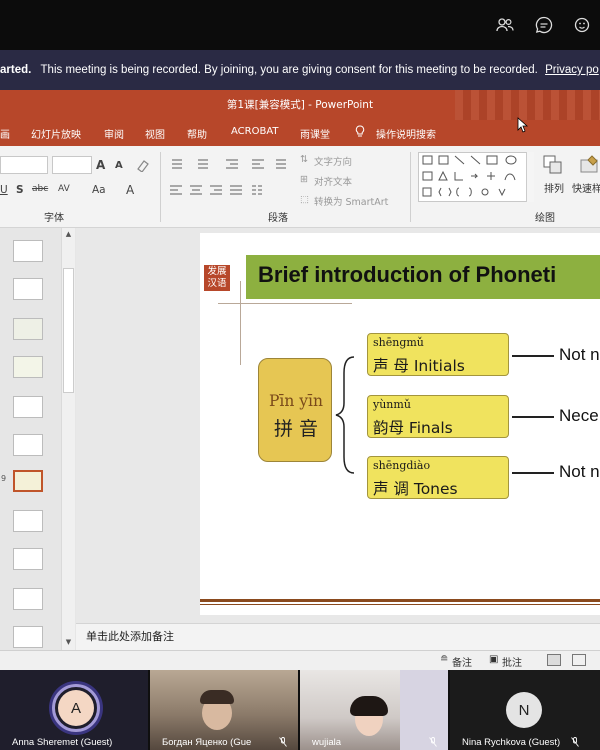 The height and width of the screenshot is (750, 600). I want to click on finals-note: Nece, so click(579, 415).